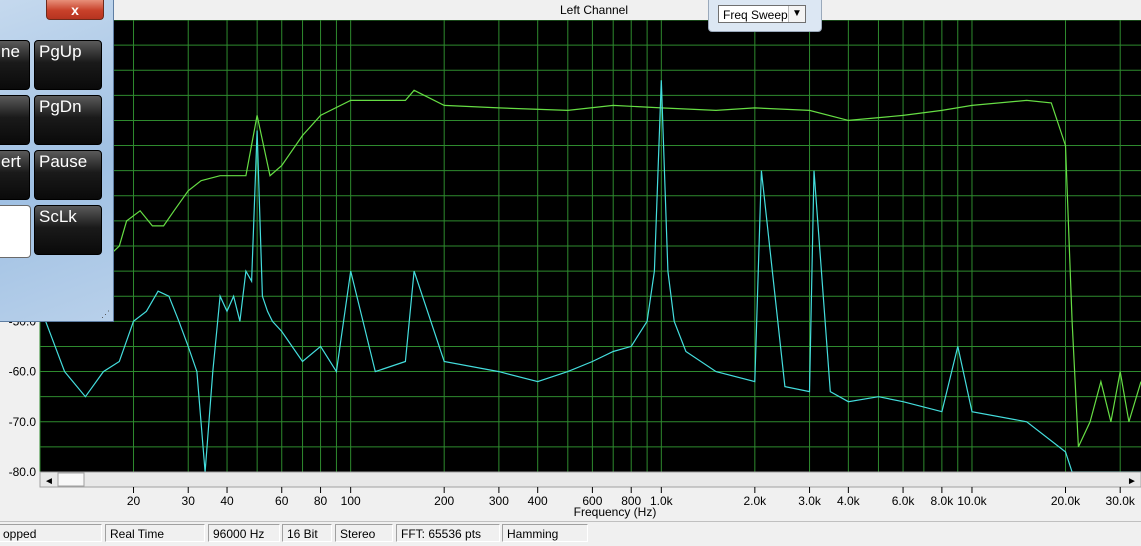 Image resolution: width=1141 pixels, height=546 pixels. Describe the element at coordinates (51, 533) in the screenshot. I see `status-state: opped` at that location.